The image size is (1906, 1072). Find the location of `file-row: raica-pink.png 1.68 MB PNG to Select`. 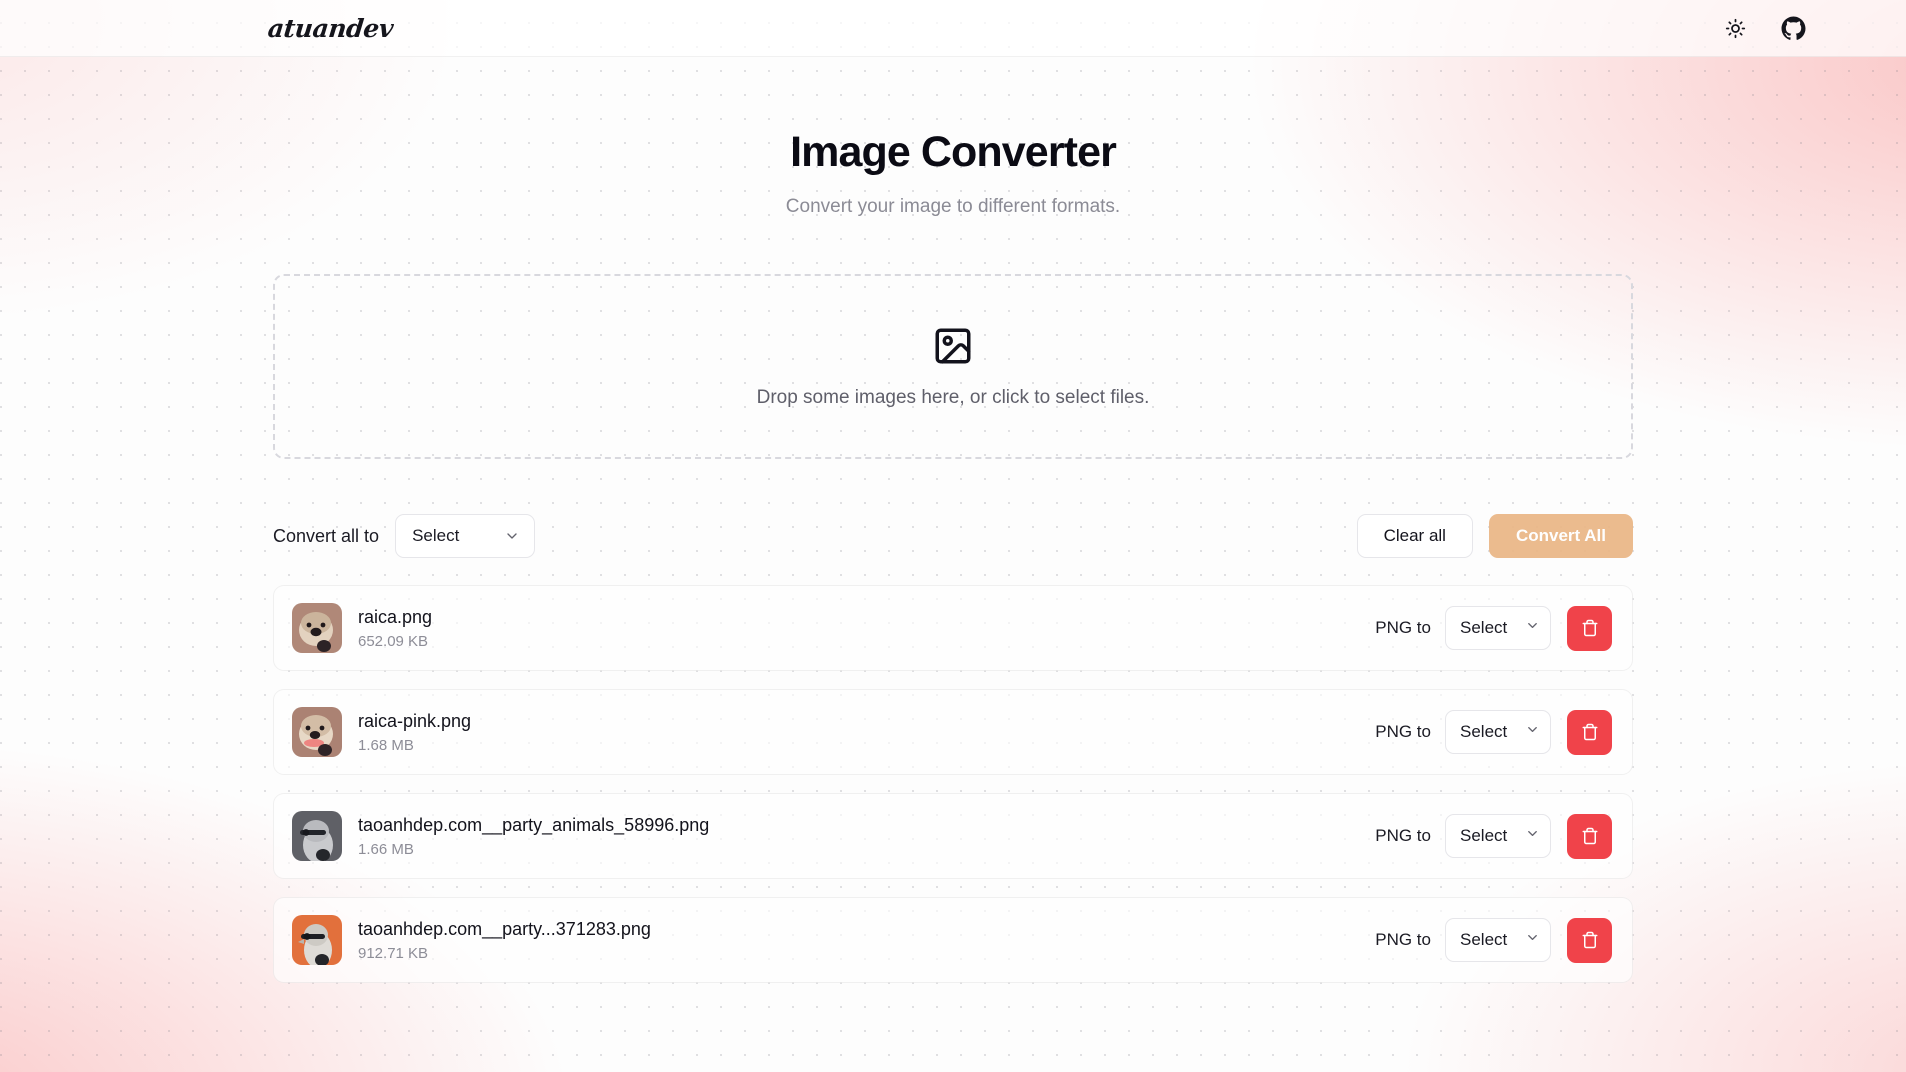

file-row: raica-pink.png 1.68 MB PNG to Select is located at coordinates (953, 732).